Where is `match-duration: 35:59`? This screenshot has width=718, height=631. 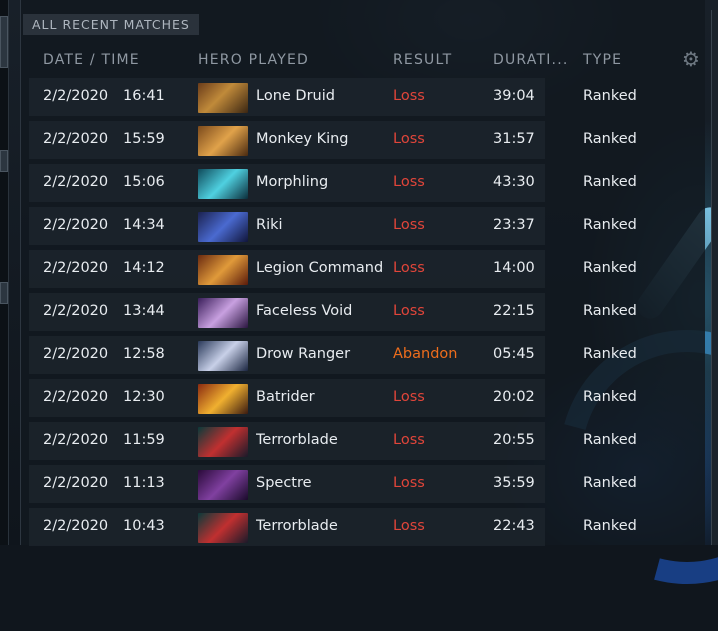
match-duration: 35:59 is located at coordinates (514, 483).